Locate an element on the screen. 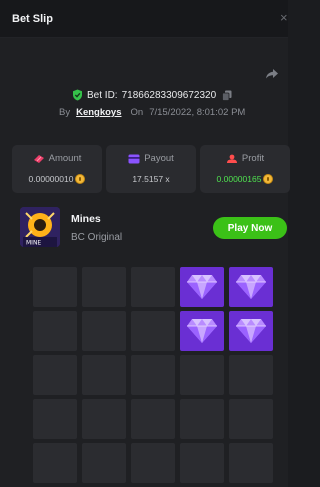 This screenshot has width=320, height=487. payout-card: Payout 17.5157 x is located at coordinates (151, 169).